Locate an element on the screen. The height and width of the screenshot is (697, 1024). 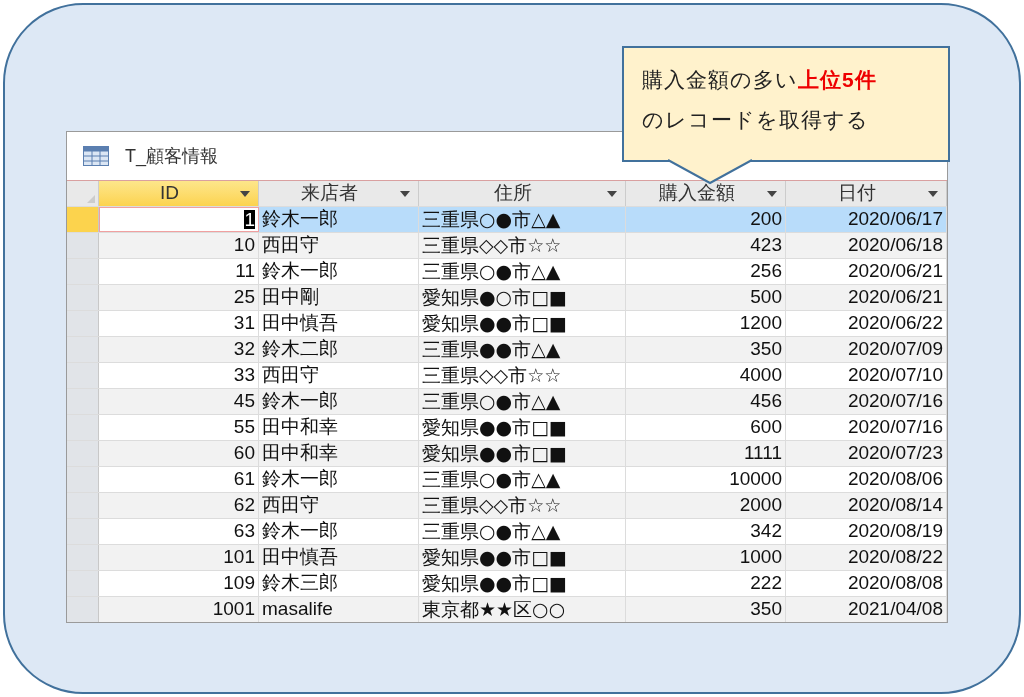
table-cell: 101 is located at coordinates (179, 557).